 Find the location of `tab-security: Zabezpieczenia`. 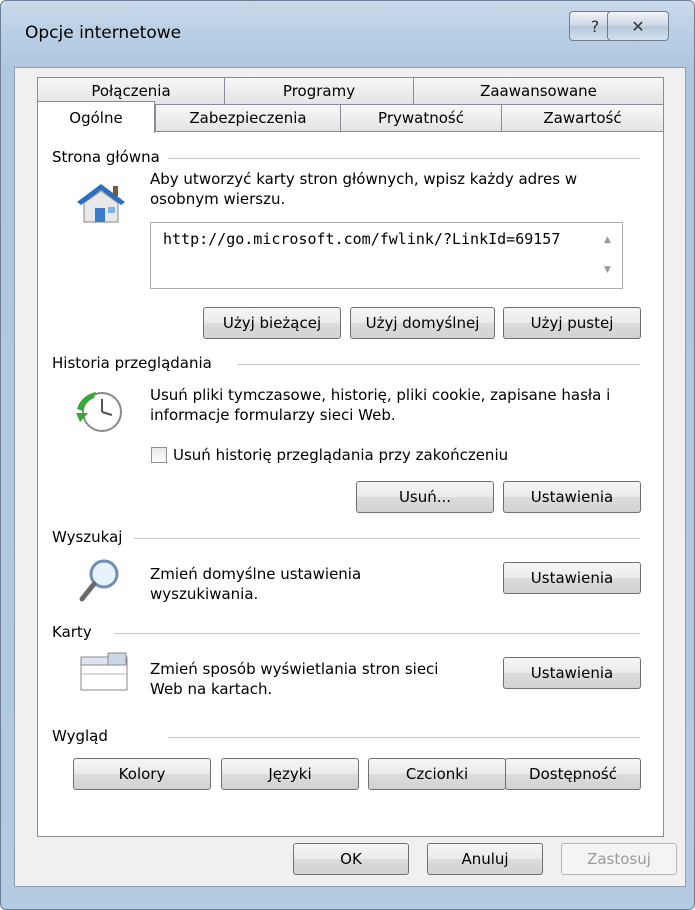

tab-security: Zabezpieczenia is located at coordinates (248, 117).